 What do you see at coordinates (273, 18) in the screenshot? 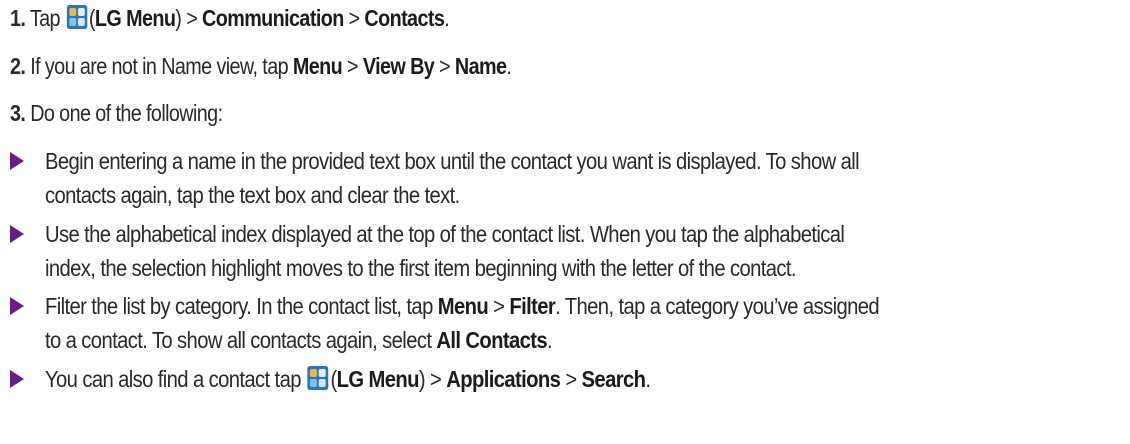
I see `communication-label: Communication` at bounding box center [273, 18].